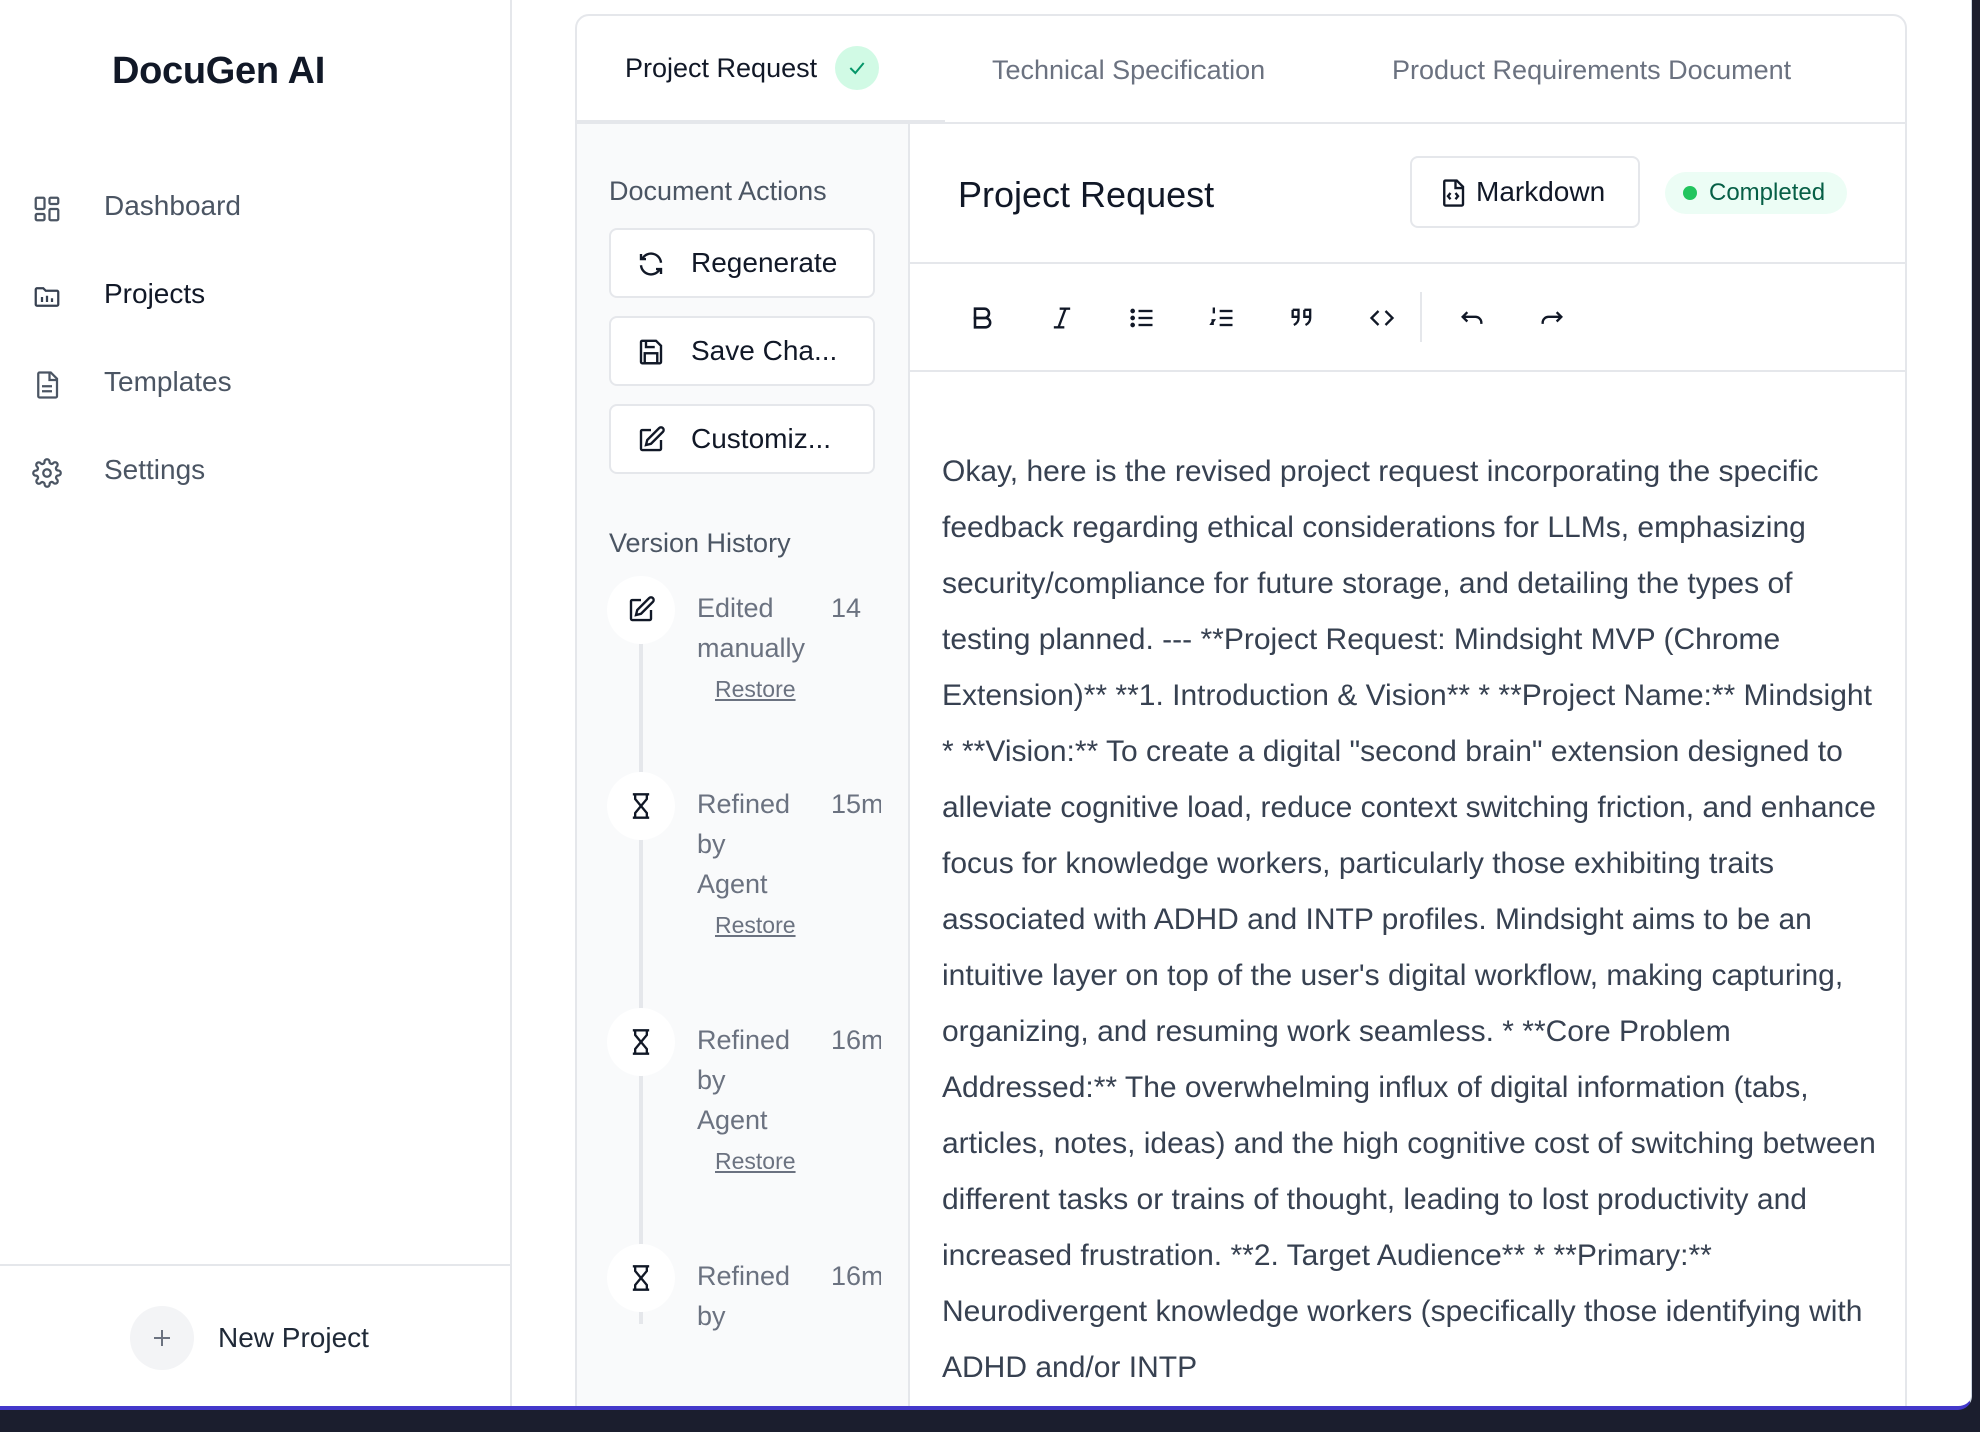  Describe the element at coordinates (256, 470) in the screenshot. I see `sidebar-item-settings: Settings` at that location.